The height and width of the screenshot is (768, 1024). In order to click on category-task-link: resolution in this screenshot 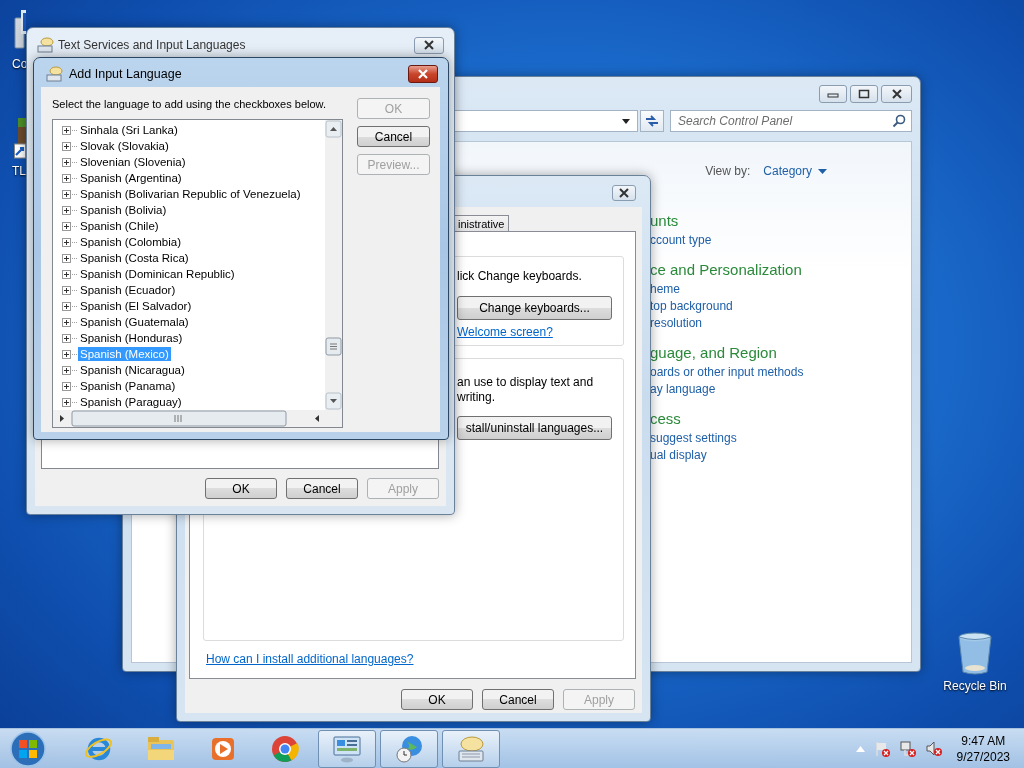, I will do `click(738, 323)`.